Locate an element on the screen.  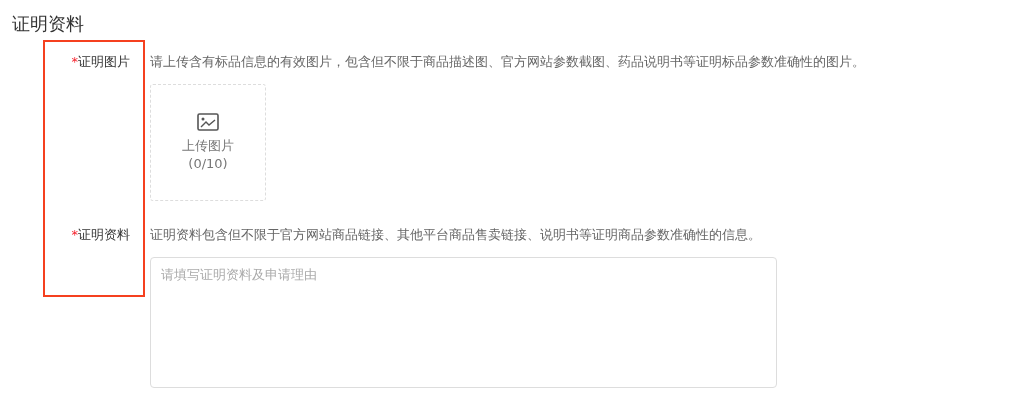
field-hint: 证明资料包含但不限于官方网站商品链接、其他平台商品售卖链接、说明书等证明商品参数准确性的信息。 is located at coordinates (455, 235).